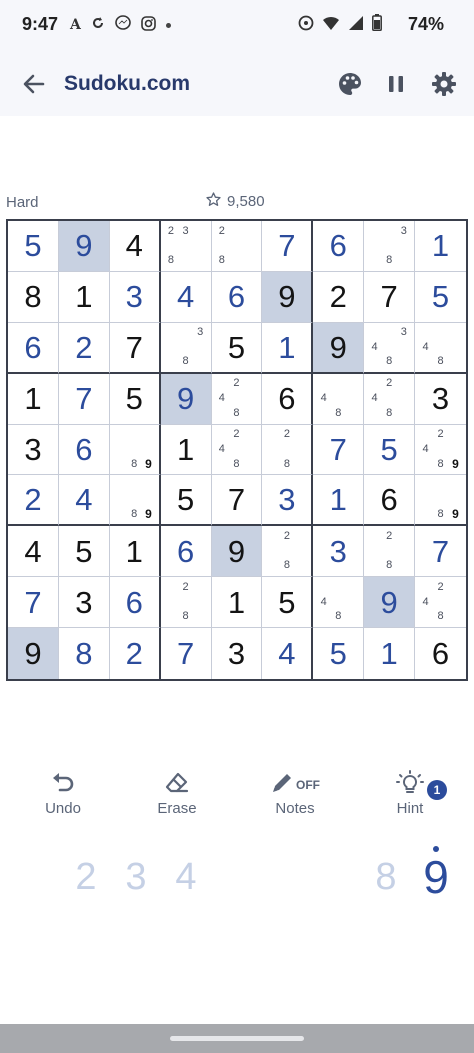 The height and width of the screenshot is (1053, 474). I want to click on pause-icon, so click(396, 84).